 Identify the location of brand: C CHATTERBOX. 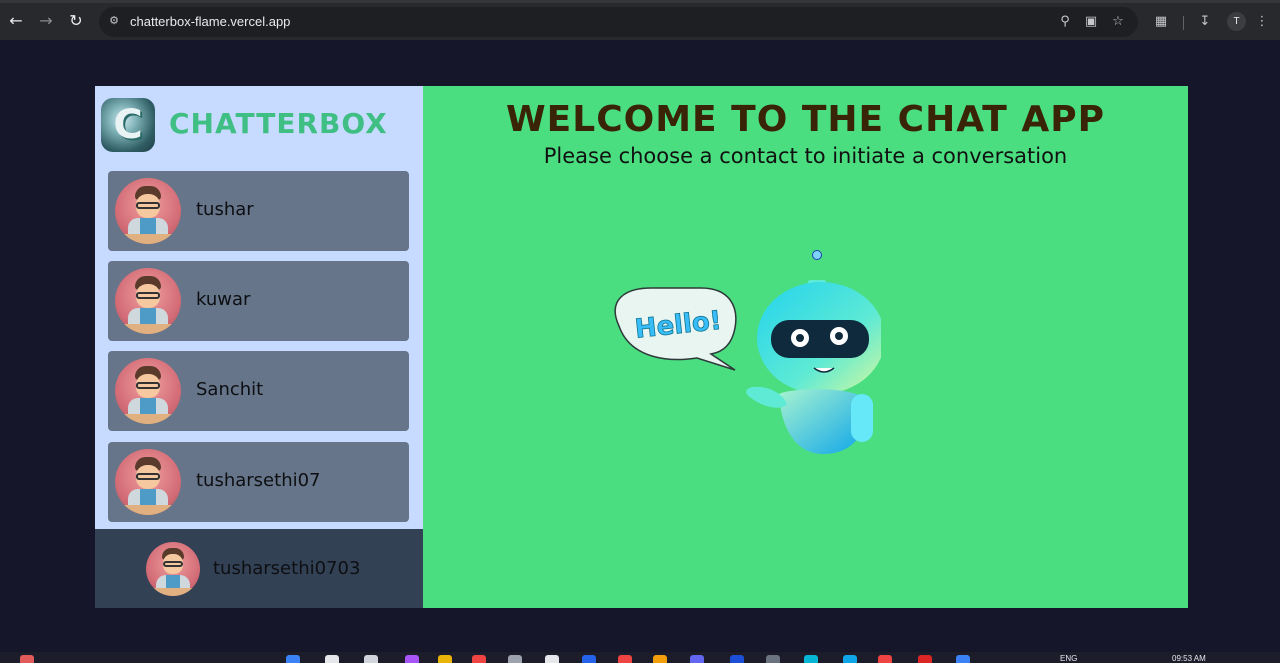
(256, 125).